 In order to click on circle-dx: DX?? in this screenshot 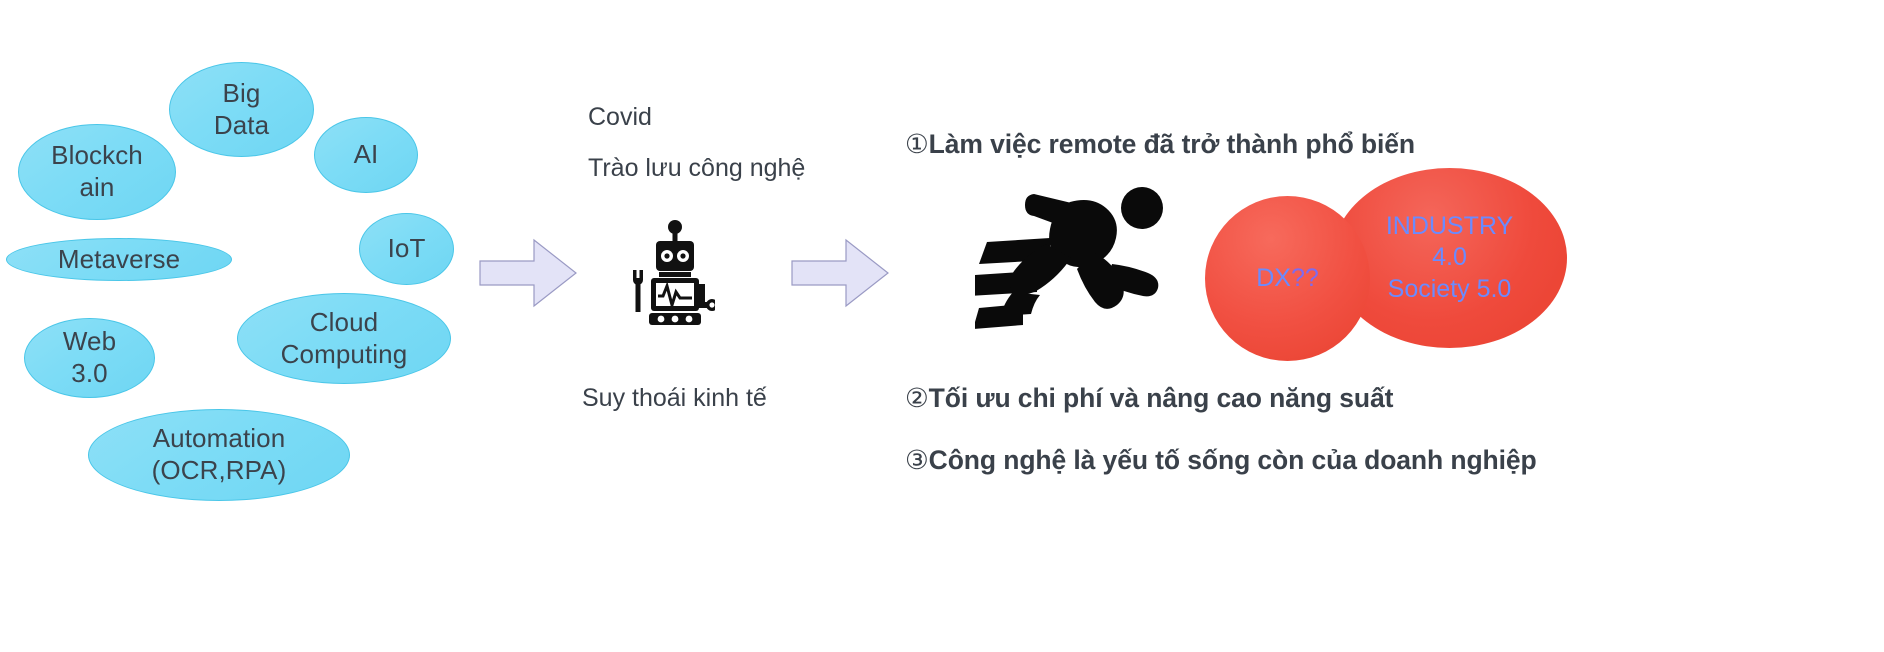, I will do `click(1287, 278)`.